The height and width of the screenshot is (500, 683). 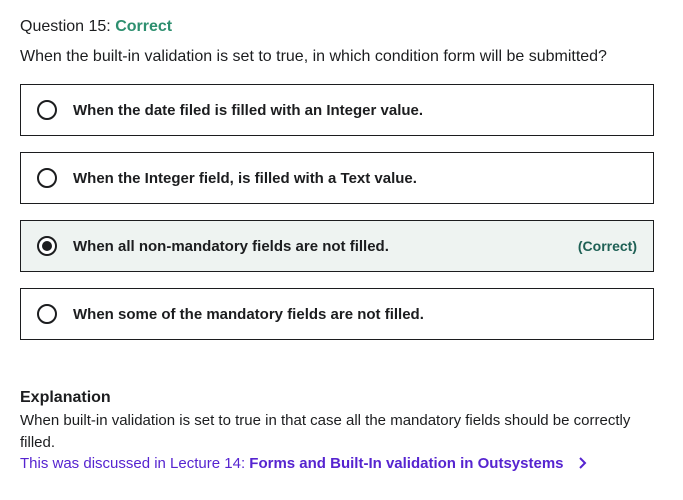 What do you see at coordinates (47, 246) in the screenshot?
I see `radio-selected-icon` at bounding box center [47, 246].